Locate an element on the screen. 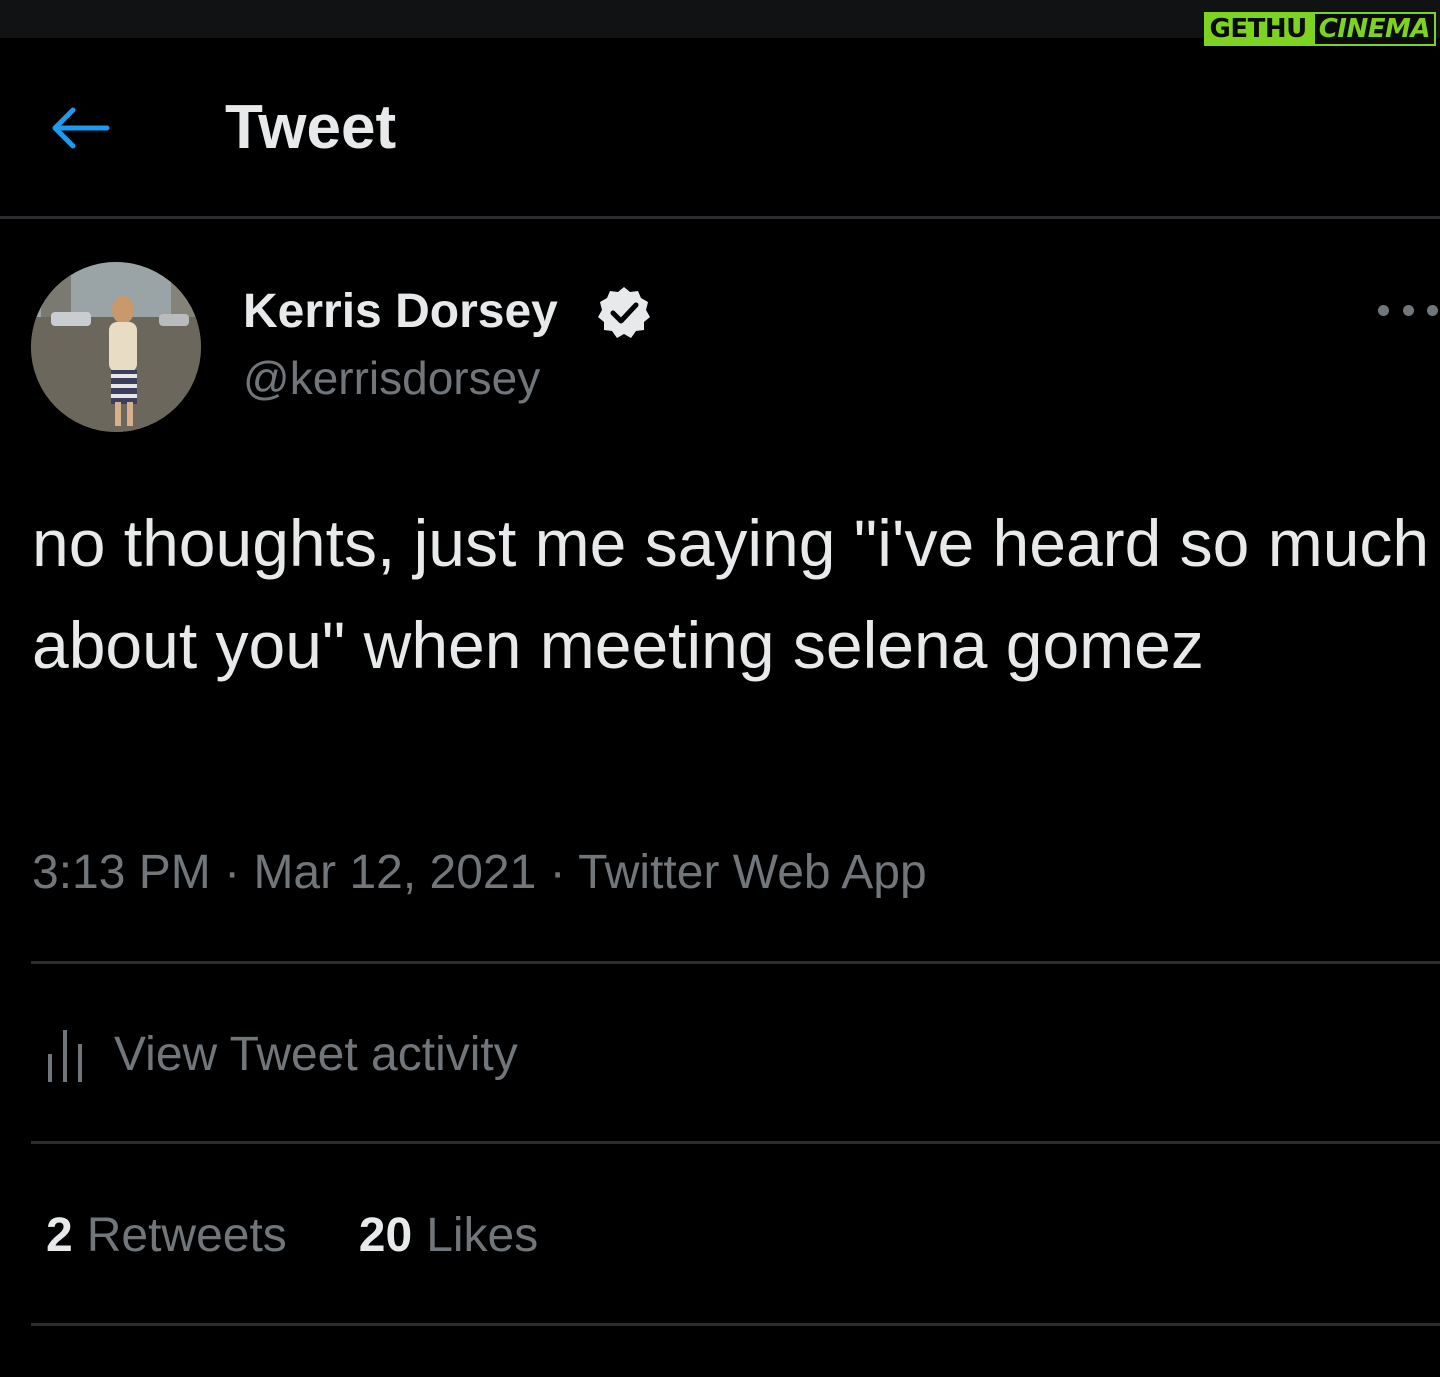 Image resolution: width=1440 pixels, height=1377 pixels. retweets-stat: 2 Retweets is located at coordinates (166, 1236).